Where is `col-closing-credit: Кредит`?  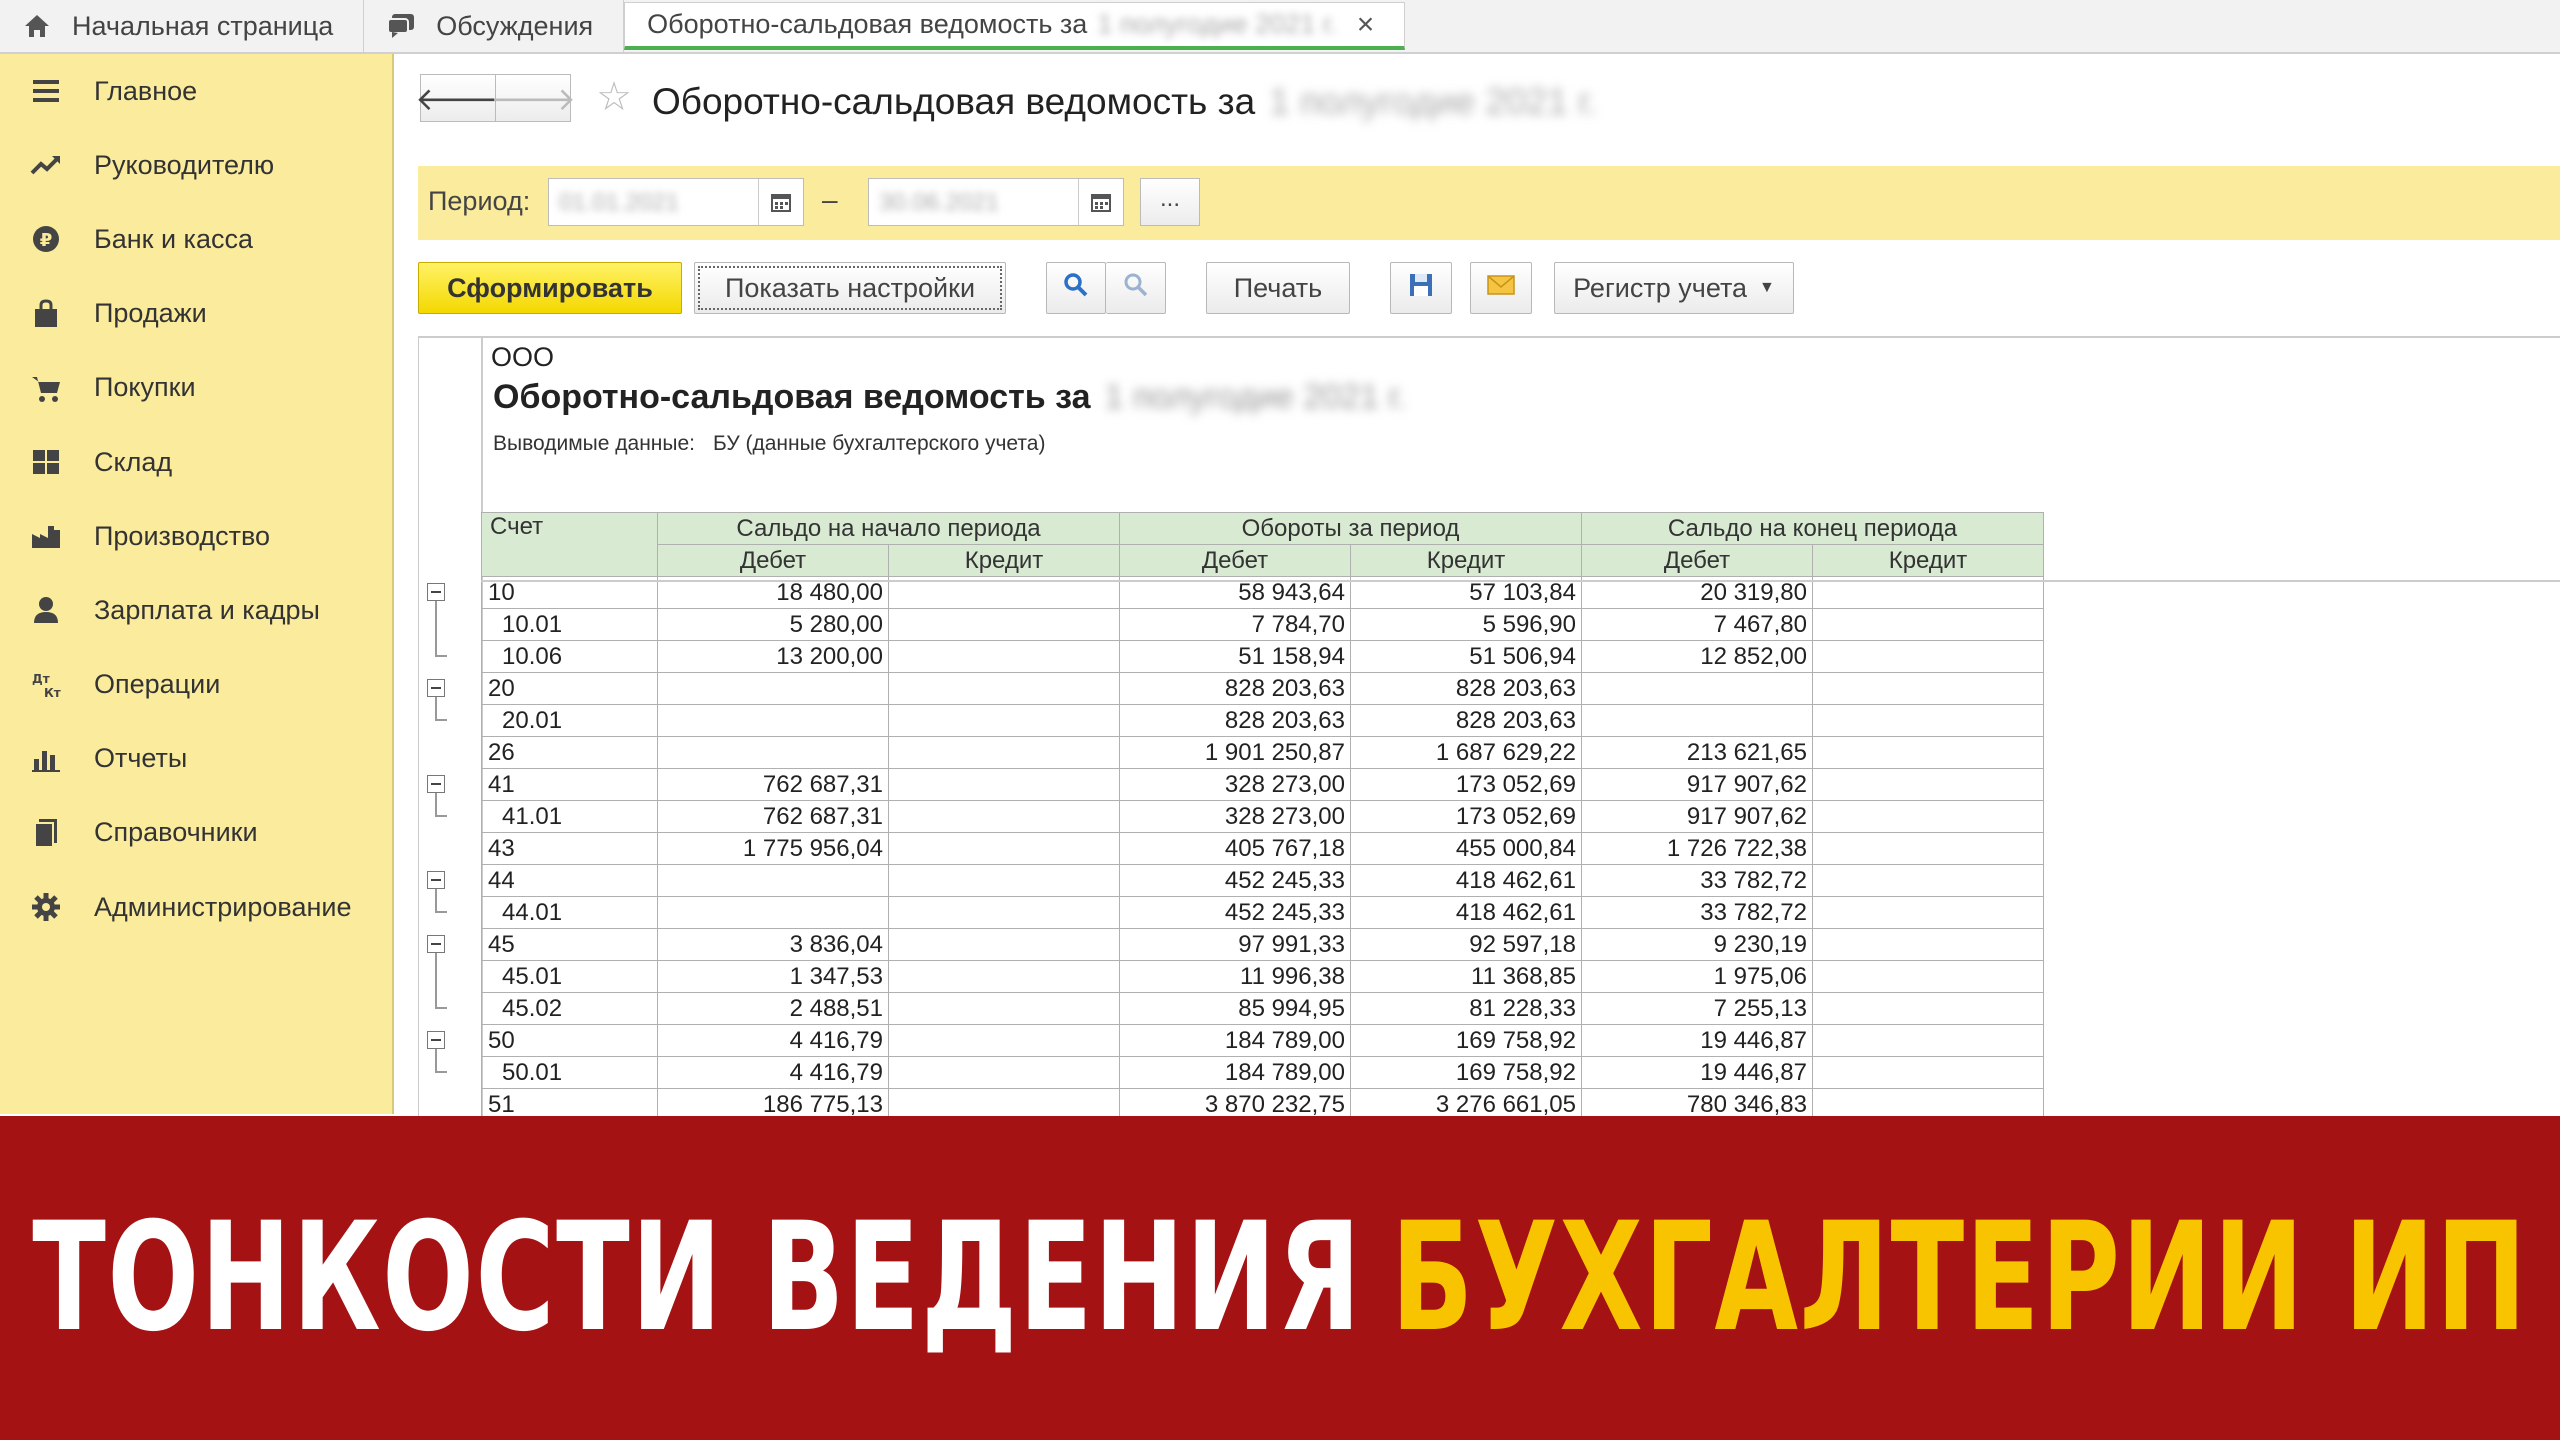
col-closing-credit: Кредит is located at coordinates (1928, 560).